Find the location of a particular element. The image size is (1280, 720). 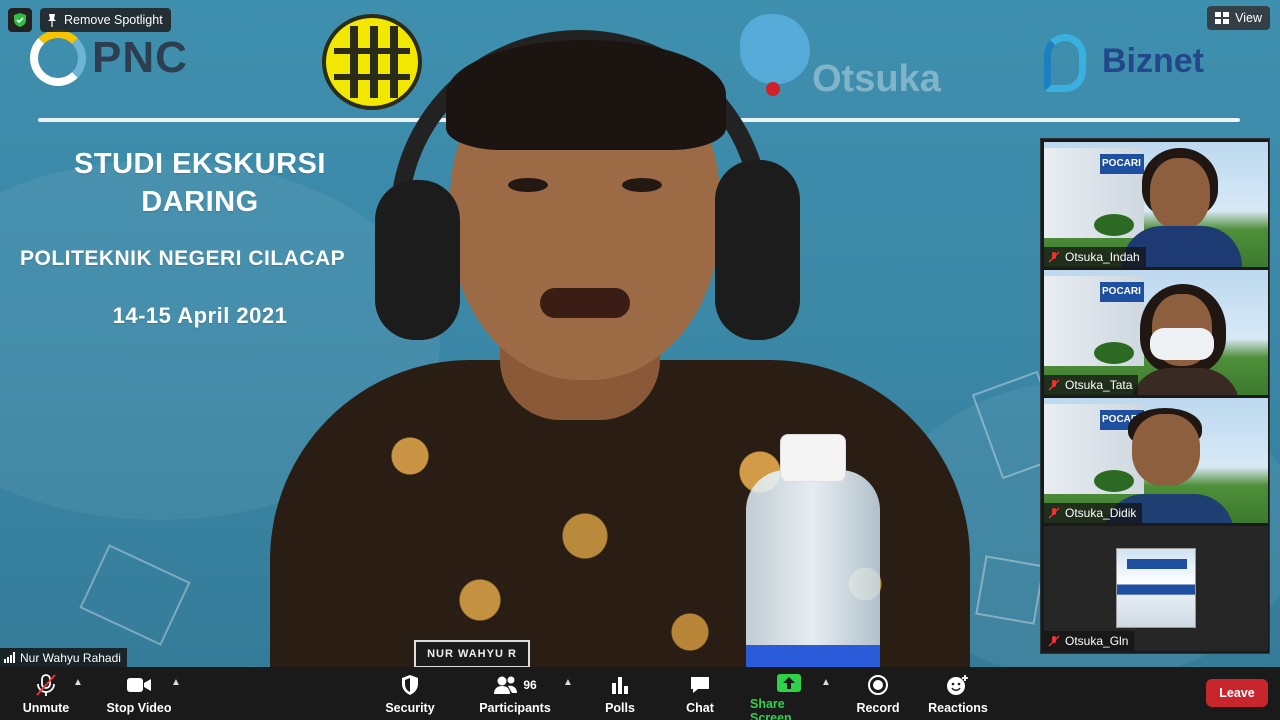

speaker-name-label: Nur Wahyu Rahadi is located at coordinates (63, 657).